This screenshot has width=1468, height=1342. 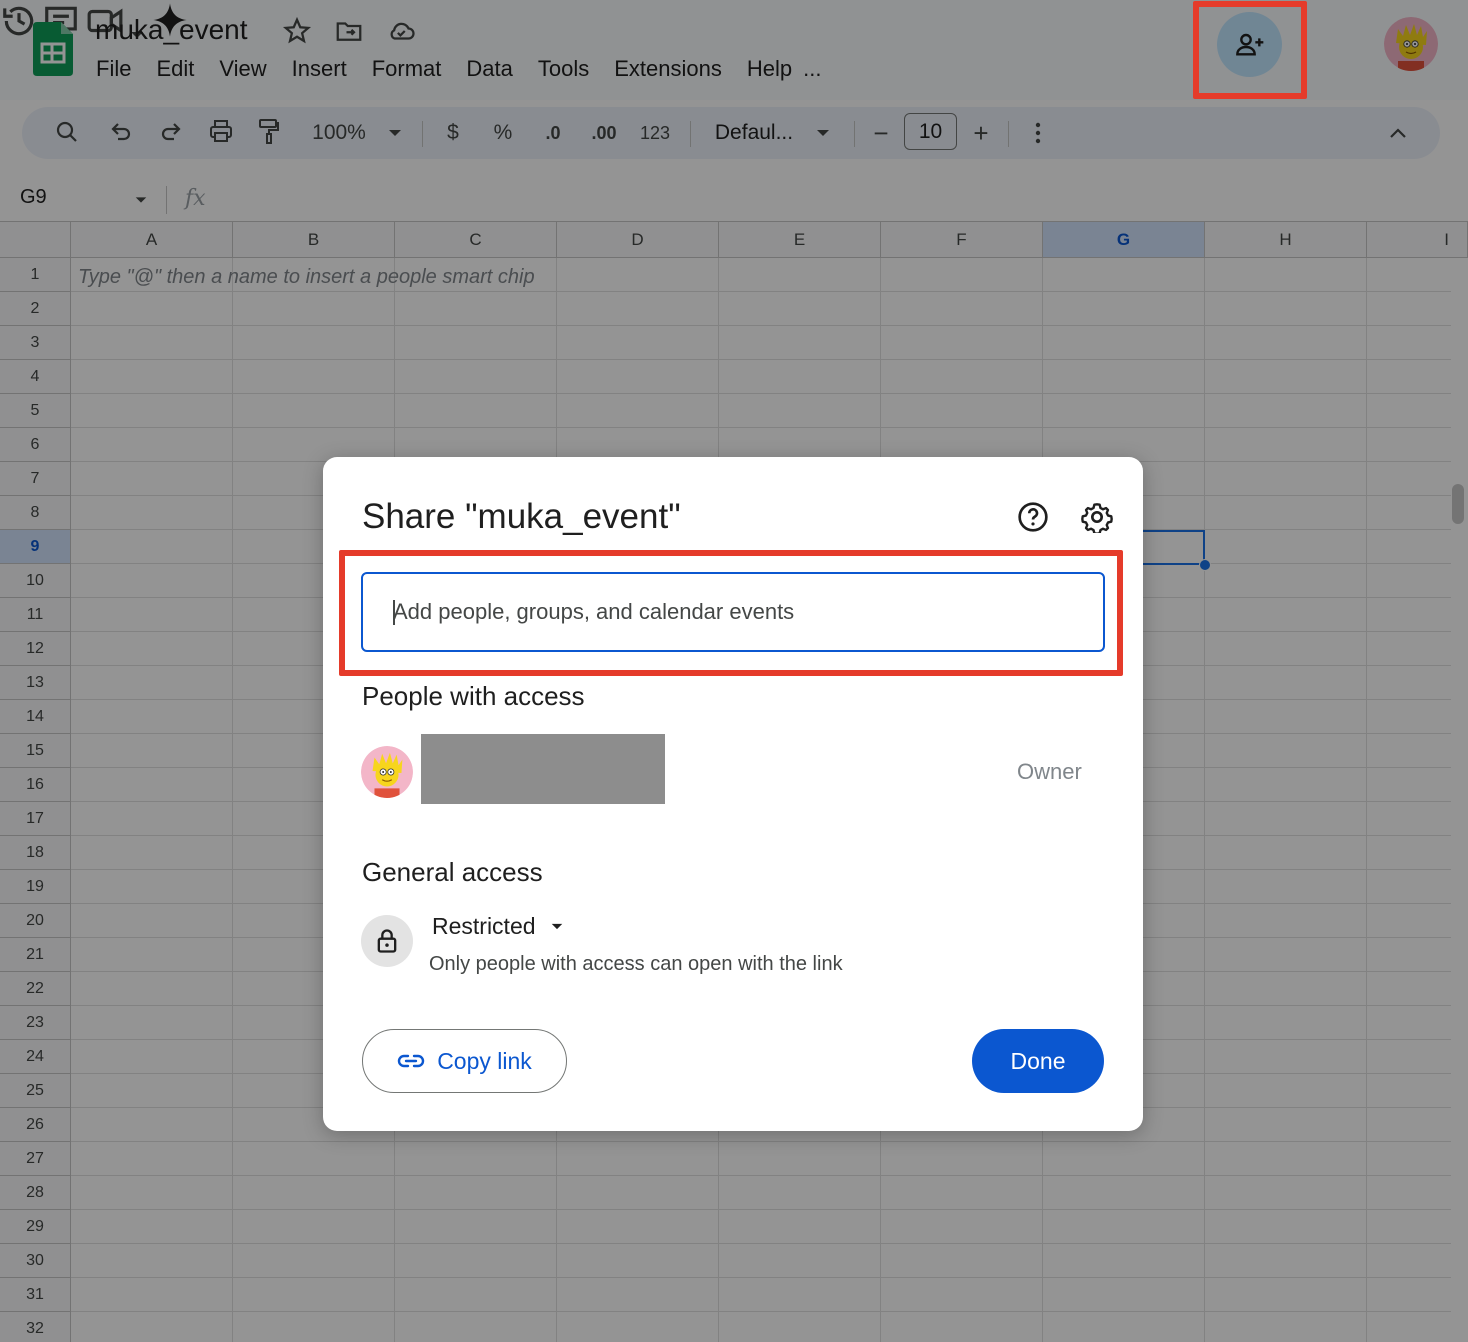 I want to click on settings-gear-icon, so click(x=1097, y=517).